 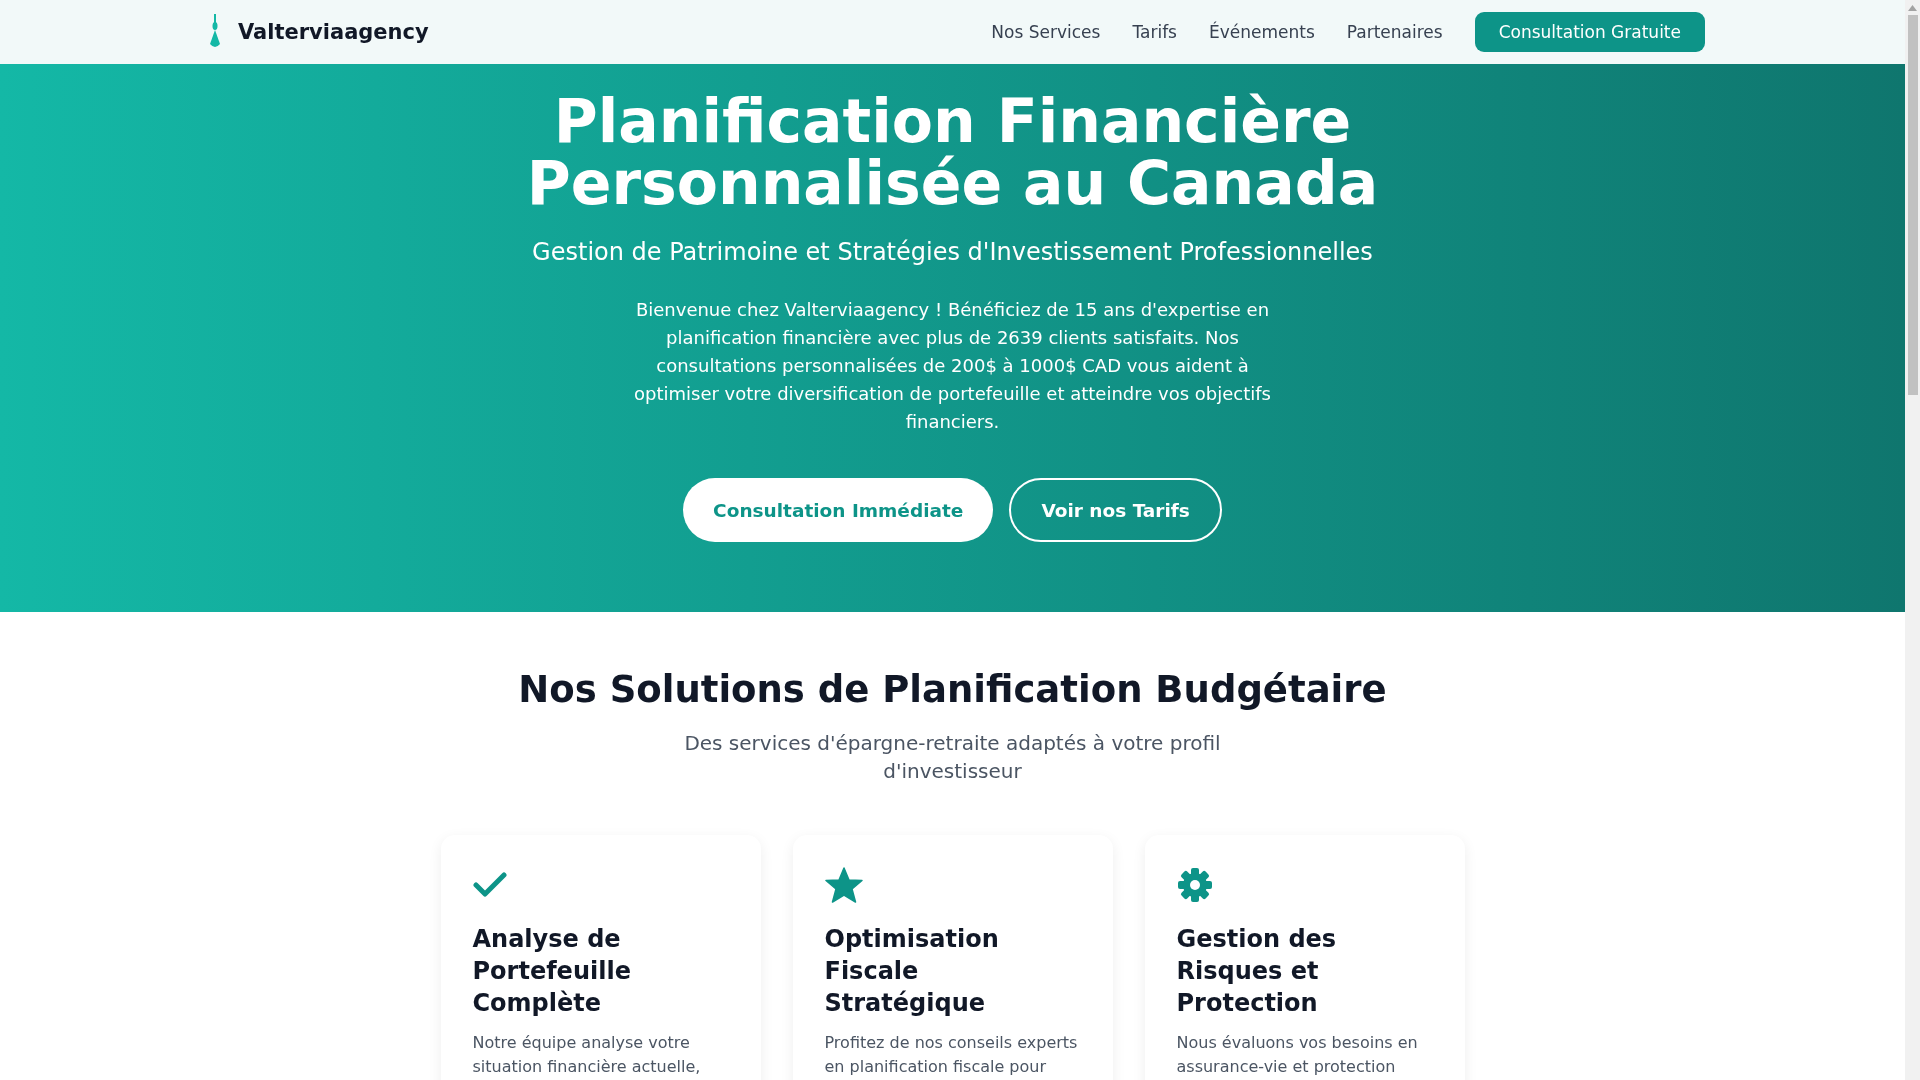 I want to click on card-text: Profitez de nos conseils experts en planification fiscale pour, so click(x=951, y=1055).